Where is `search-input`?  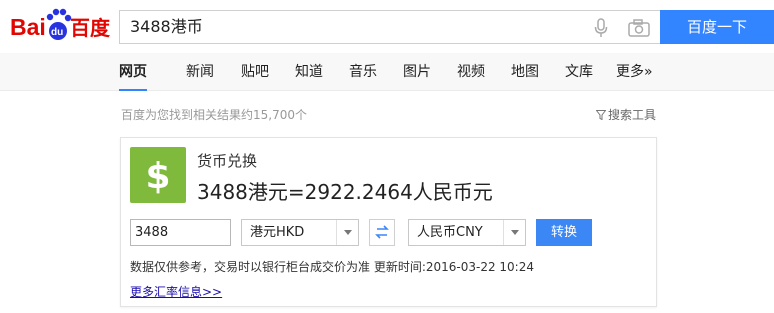 search-input is located at coordinates (350, 27).